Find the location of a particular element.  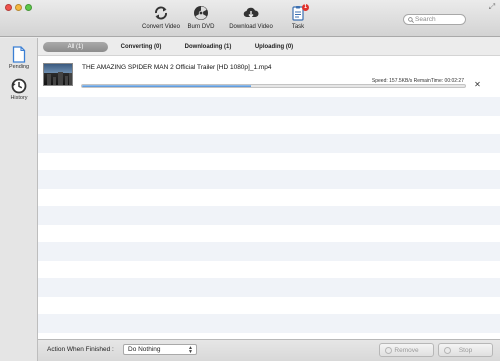

tab-uploading: Uploading (0) is located at coordinates (274, 47).